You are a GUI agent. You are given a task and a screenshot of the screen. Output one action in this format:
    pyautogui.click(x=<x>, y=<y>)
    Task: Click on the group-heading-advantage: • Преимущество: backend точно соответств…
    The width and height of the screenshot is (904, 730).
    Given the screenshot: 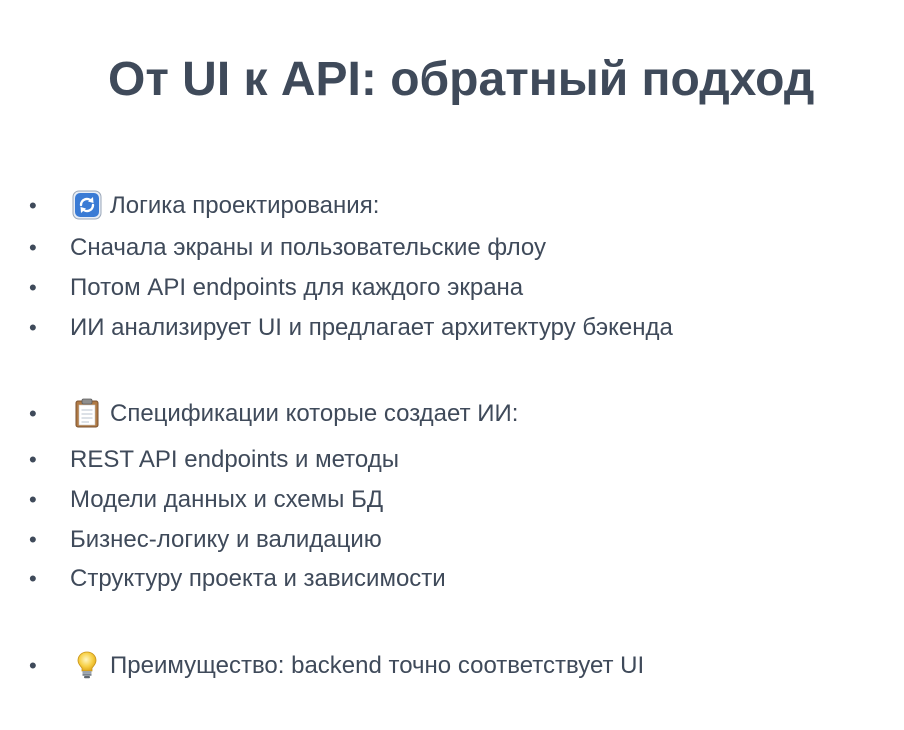 What is the action you would take?
    pyautogui.click(x=440, y=666)
    